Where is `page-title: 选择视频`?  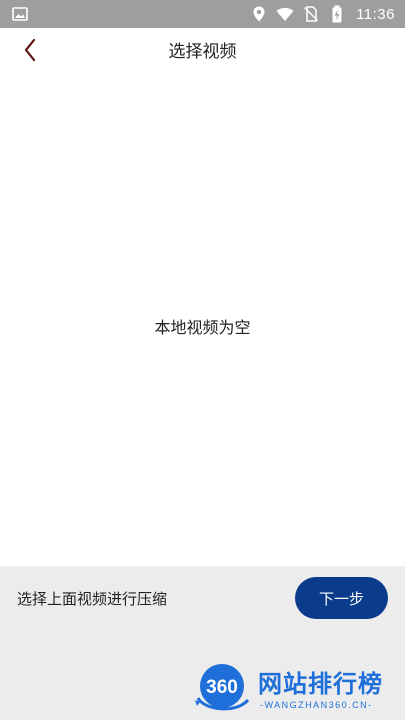 page-title: 选择视频 is located at coordinates (202, 52).